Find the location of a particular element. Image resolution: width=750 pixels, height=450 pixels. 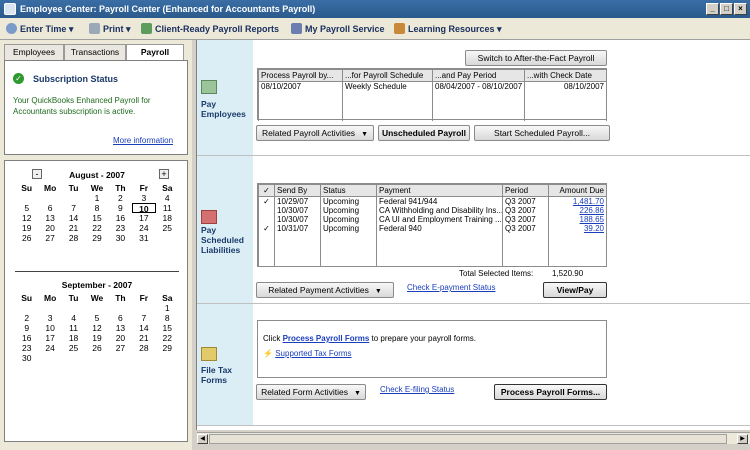

amount-link: 1,481.70 is located at coordinates (577, 201).